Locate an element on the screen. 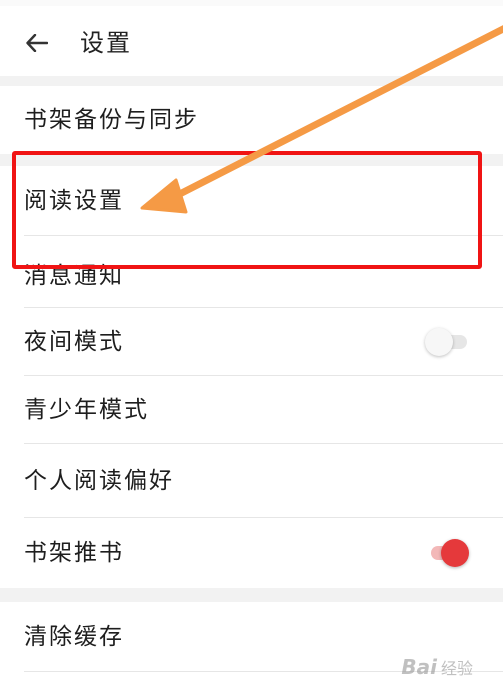 This screenshot has height=693, width=503. back-button is located at coordinates (34, 42).